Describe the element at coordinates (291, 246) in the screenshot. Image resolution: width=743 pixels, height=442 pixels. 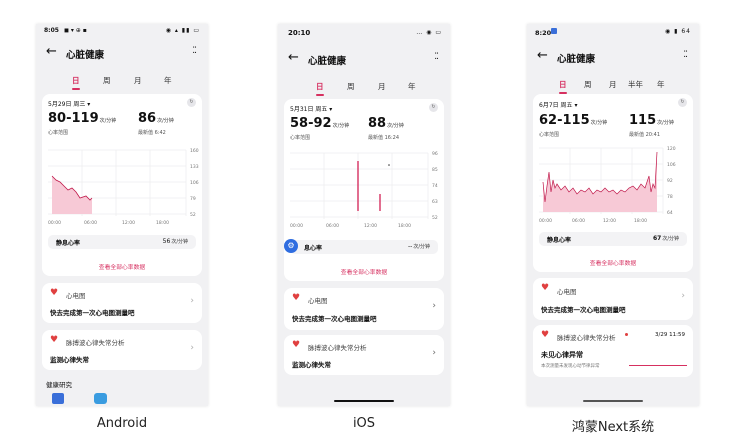
I see `app-switch-icon: ⚙` at that location.